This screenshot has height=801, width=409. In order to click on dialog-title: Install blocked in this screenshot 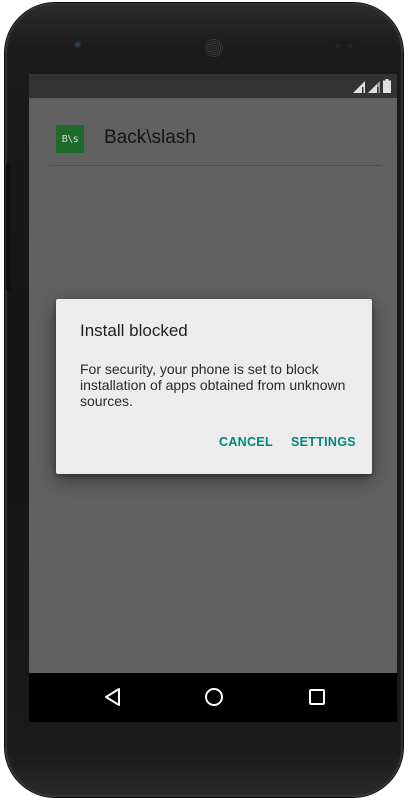, I will do `click(134, 330)`.